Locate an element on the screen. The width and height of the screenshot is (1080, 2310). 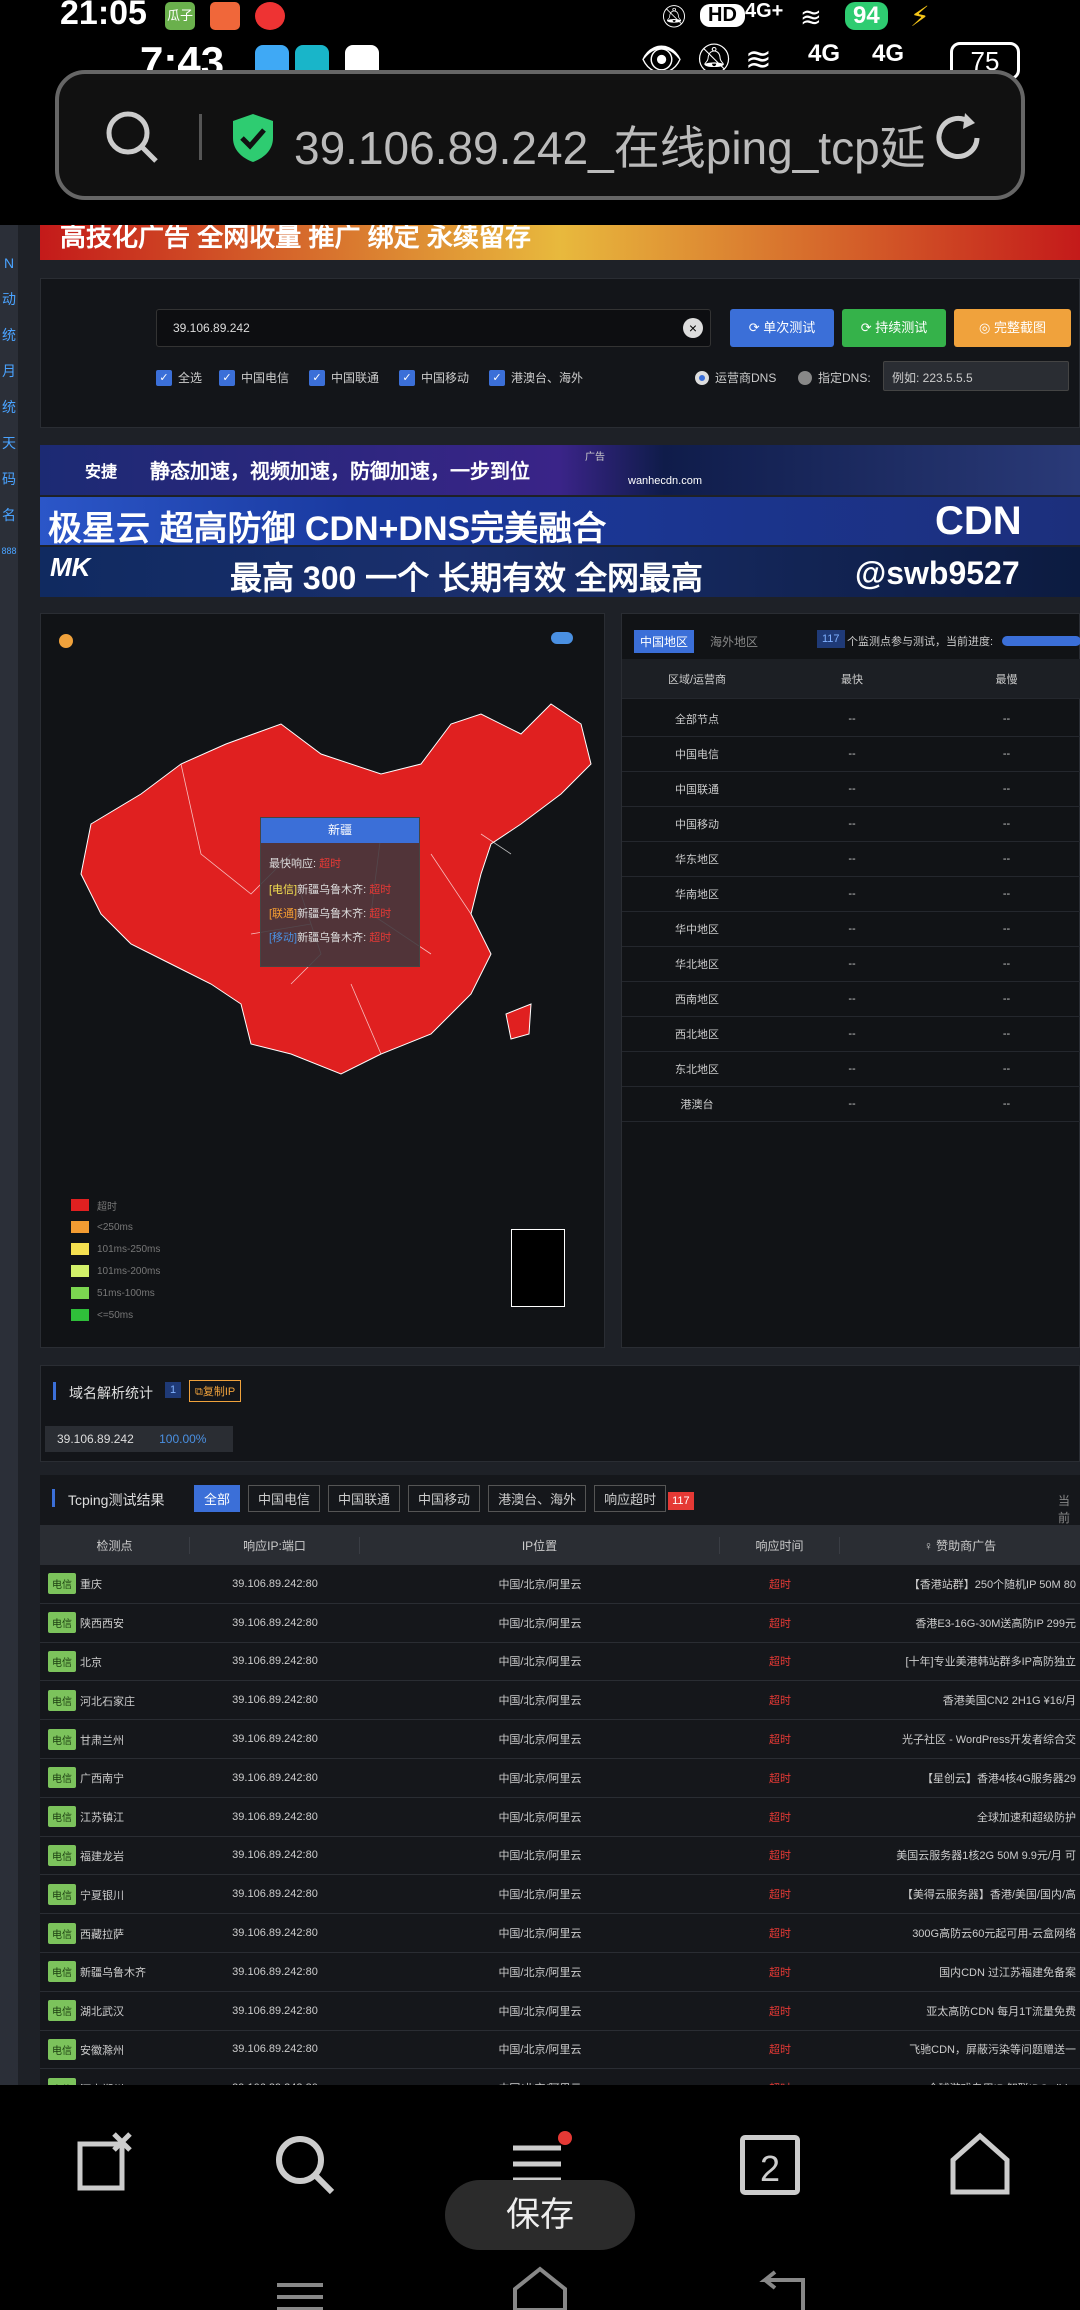
dns-custom-radio: 指定DNS: is located at coordinates (834, 377).